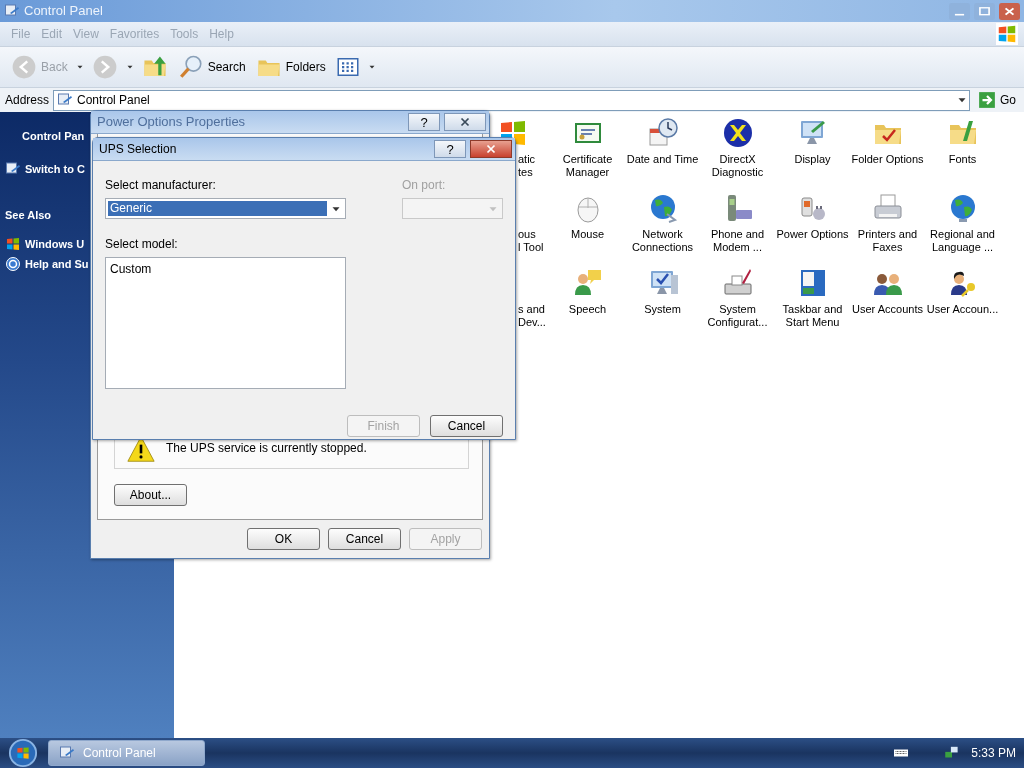 The width and height of the screenshot is (1024, 768). Describe the element at coordinates (887, 241) in the screenshot. I see `icon-label: Printers and Faxes` at that location.